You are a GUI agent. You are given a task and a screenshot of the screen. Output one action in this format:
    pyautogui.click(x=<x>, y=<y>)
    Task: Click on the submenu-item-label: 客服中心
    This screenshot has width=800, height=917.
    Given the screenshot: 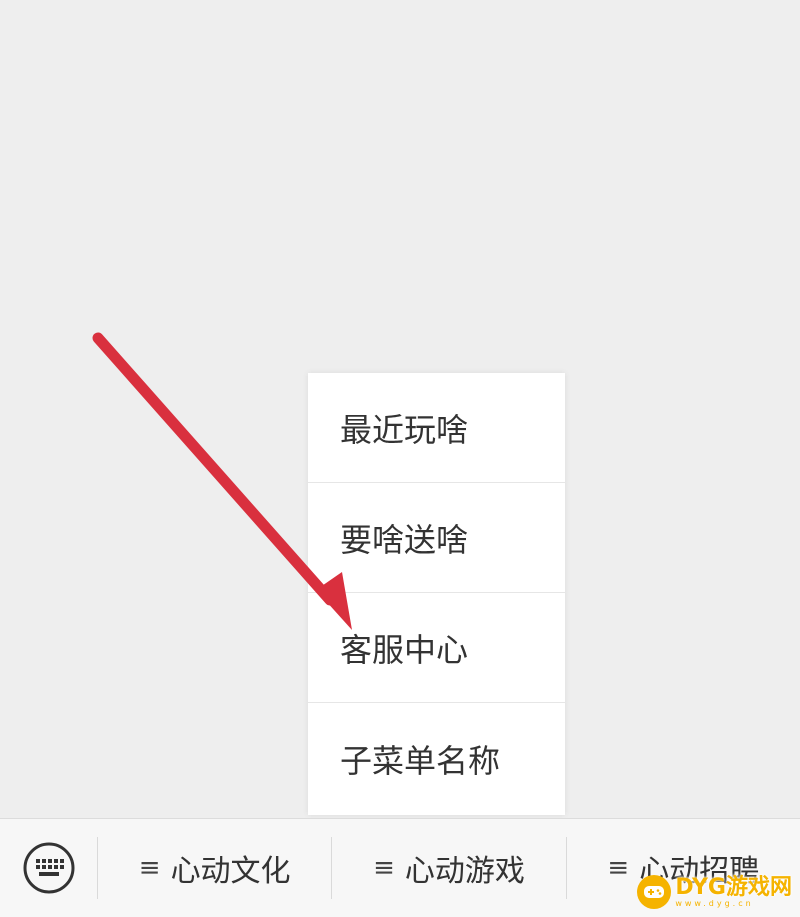 What is the action you would take?
    pyautogui.click(x=404, y=649)
    